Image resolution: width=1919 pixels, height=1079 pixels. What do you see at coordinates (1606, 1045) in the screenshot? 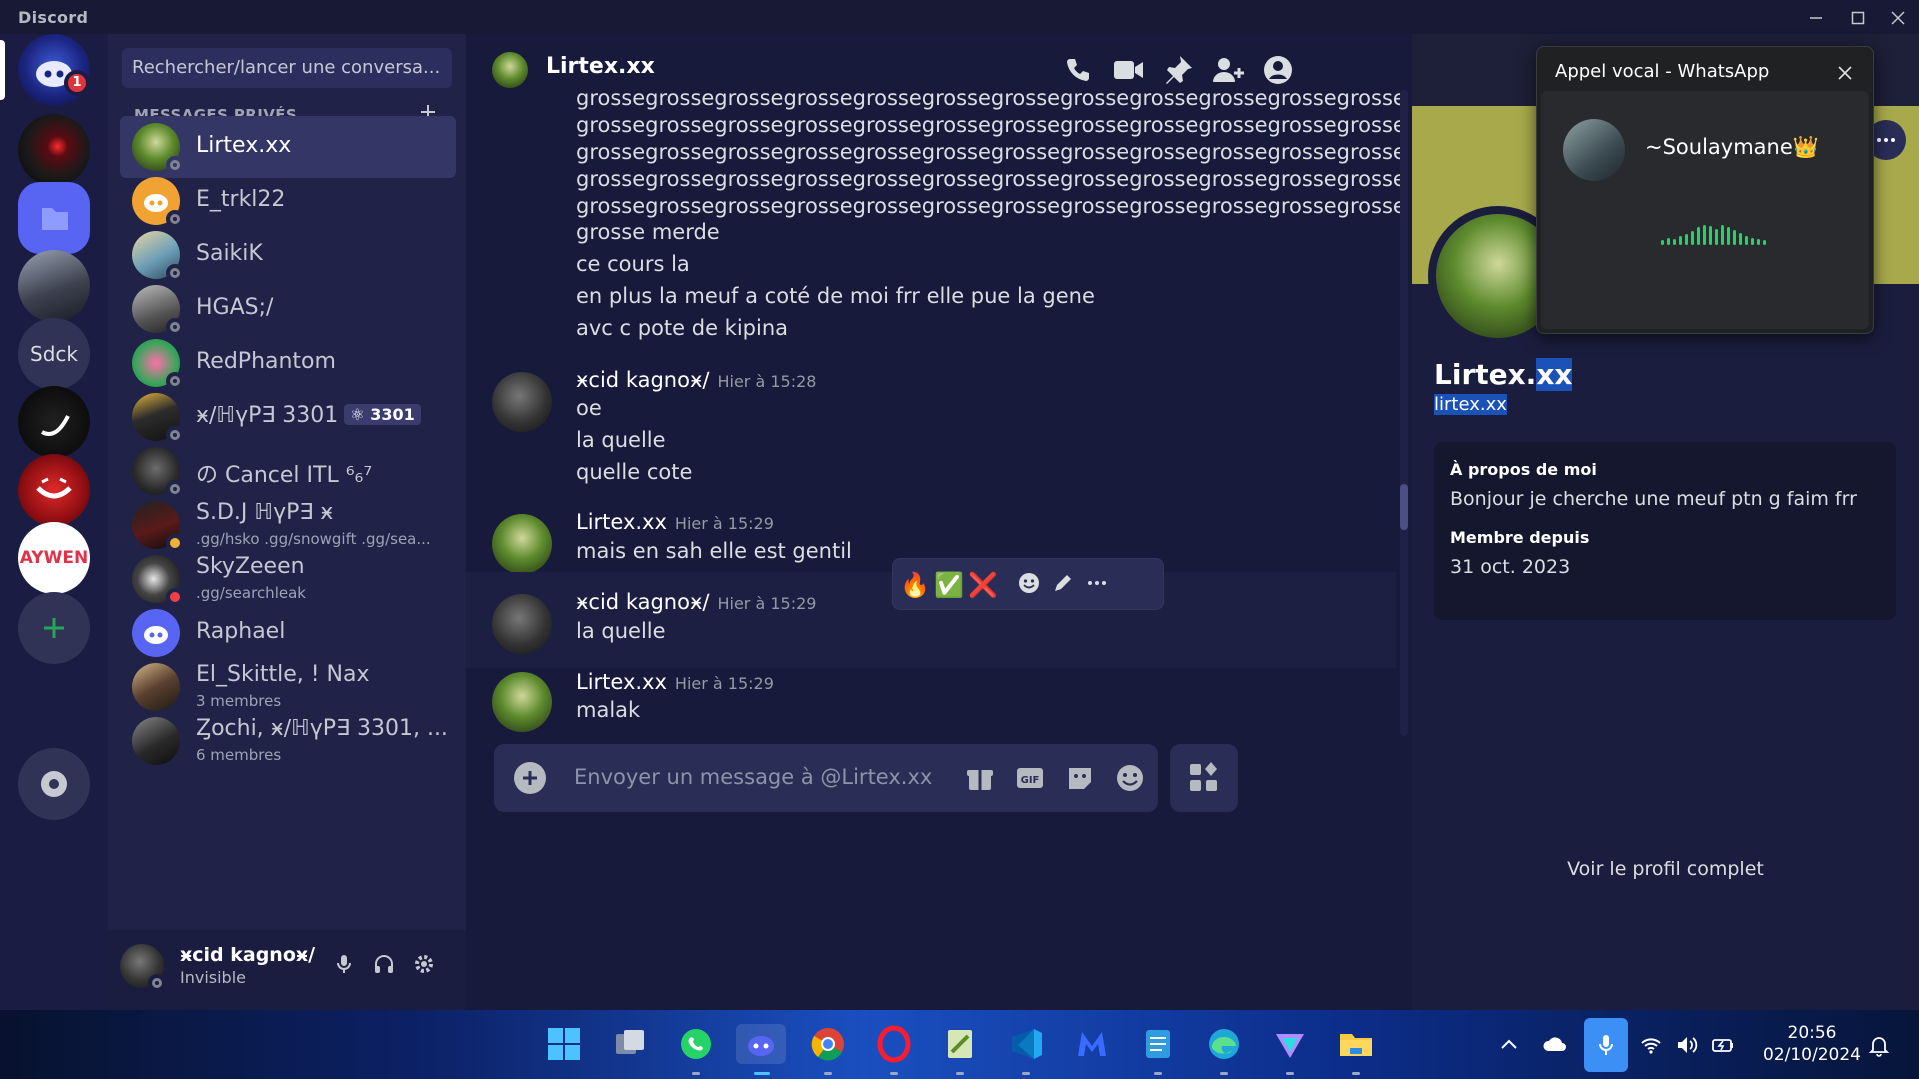
I see `microphone-in-use-button` at bounding box center [1606, 1045].